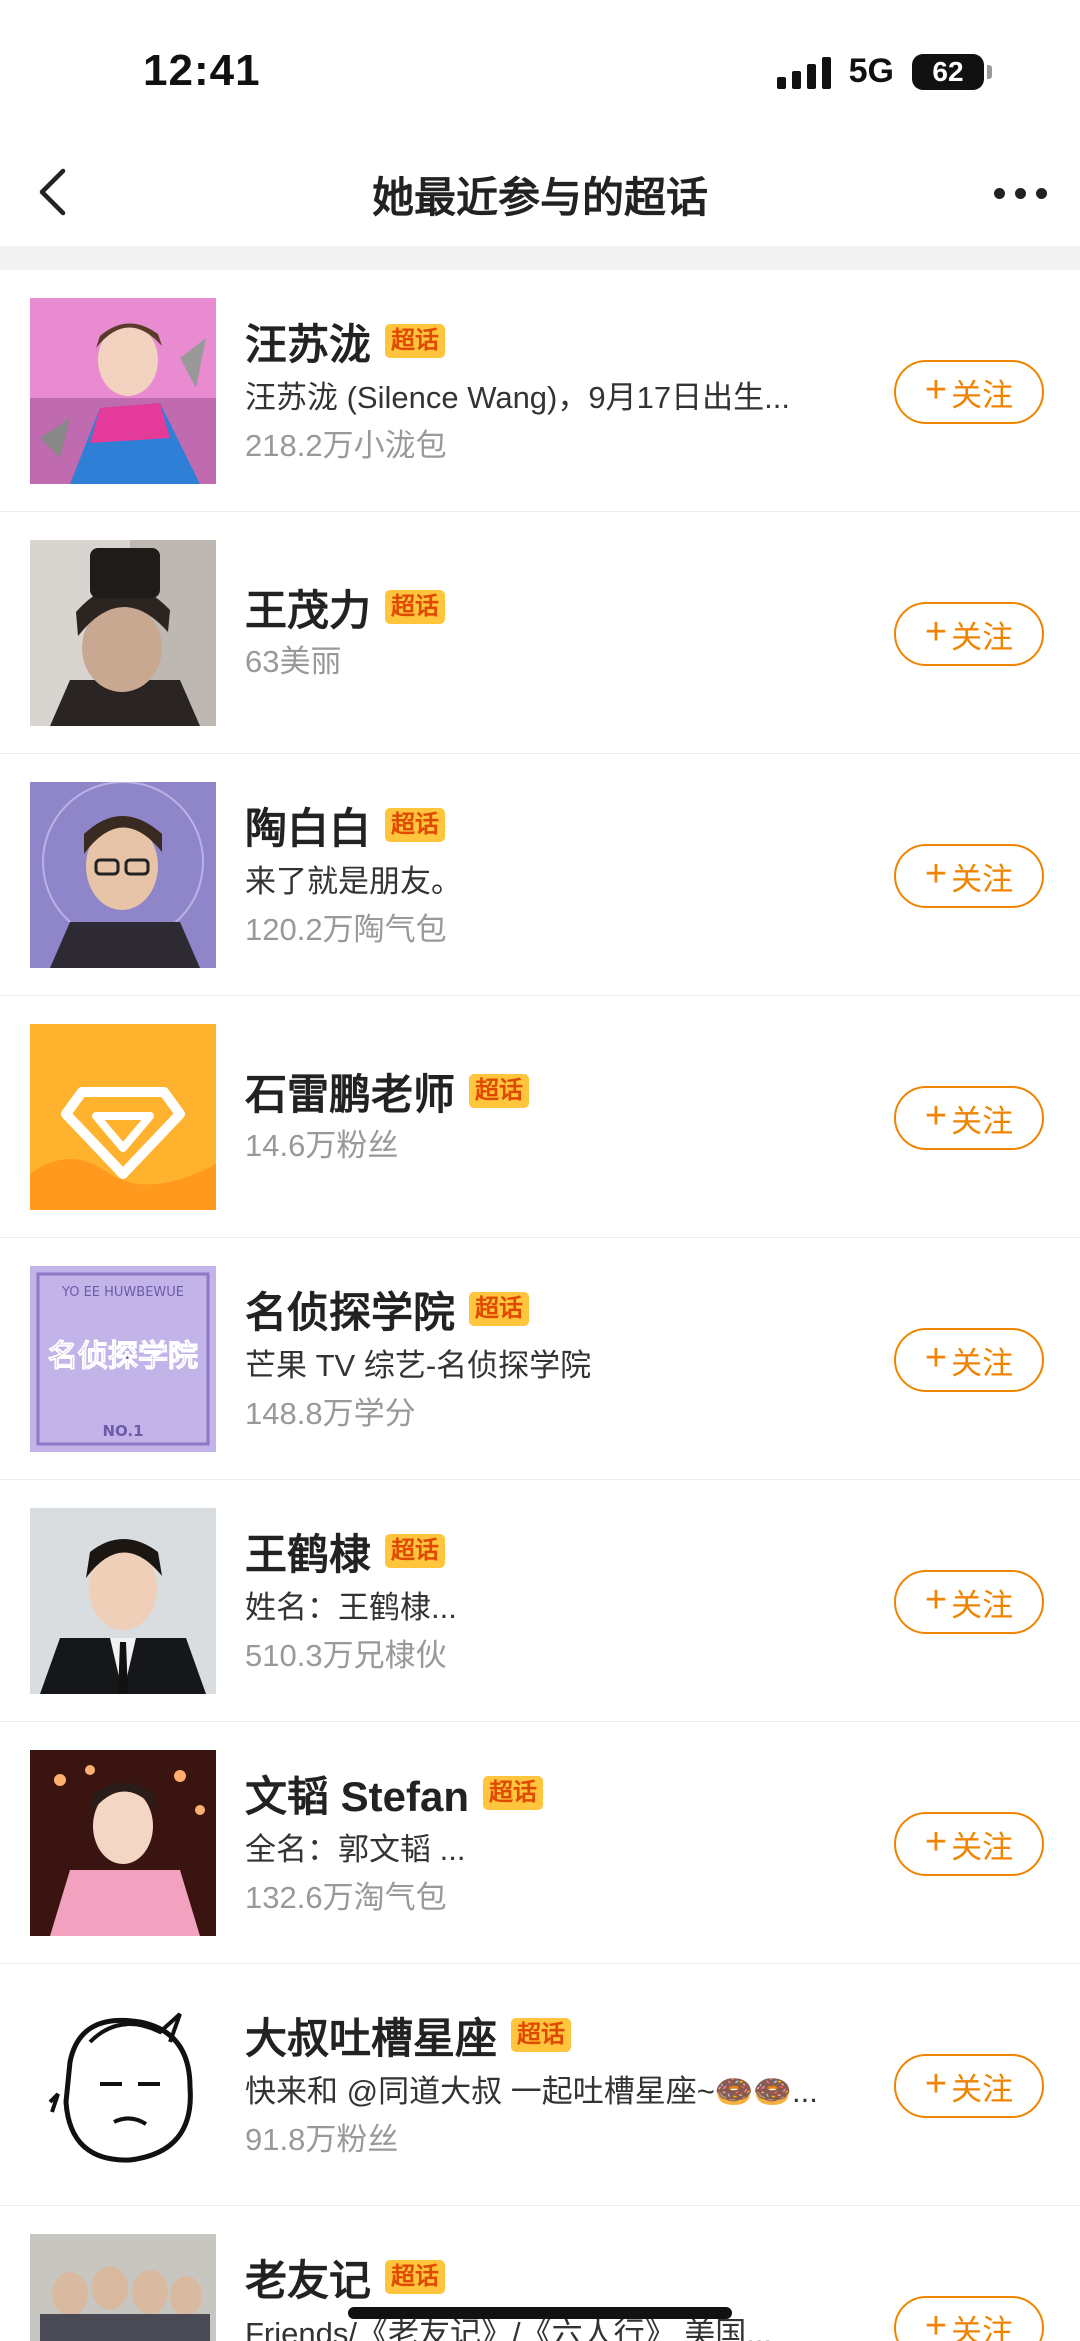  What do you see at coordinates (555, 1600) in the screenshot?
I see `item-info: 王鹤棣 超话 姓名：王鹤棣... 510.3万兄棣伙` at bounding box center [555, 1600].